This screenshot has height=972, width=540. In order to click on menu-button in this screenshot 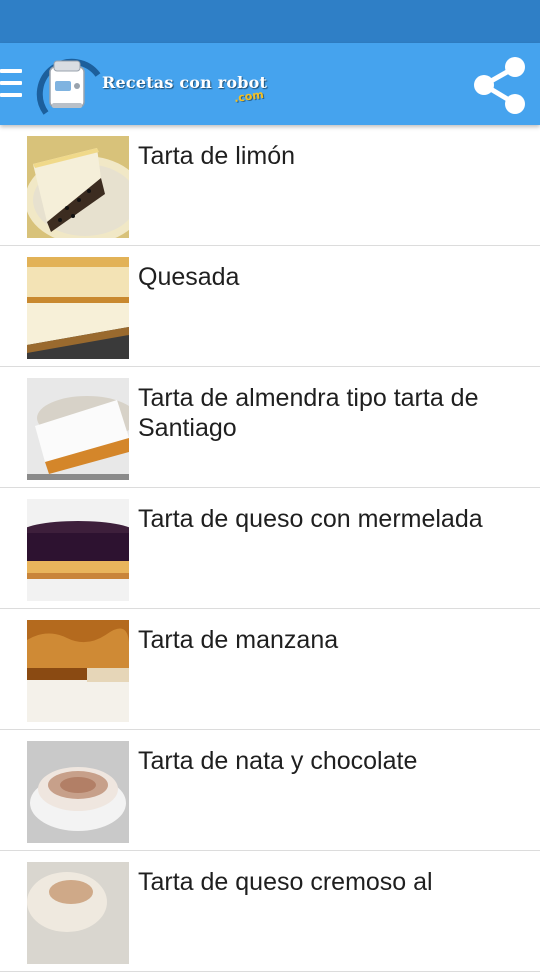, I will do `click(12, 84)`.